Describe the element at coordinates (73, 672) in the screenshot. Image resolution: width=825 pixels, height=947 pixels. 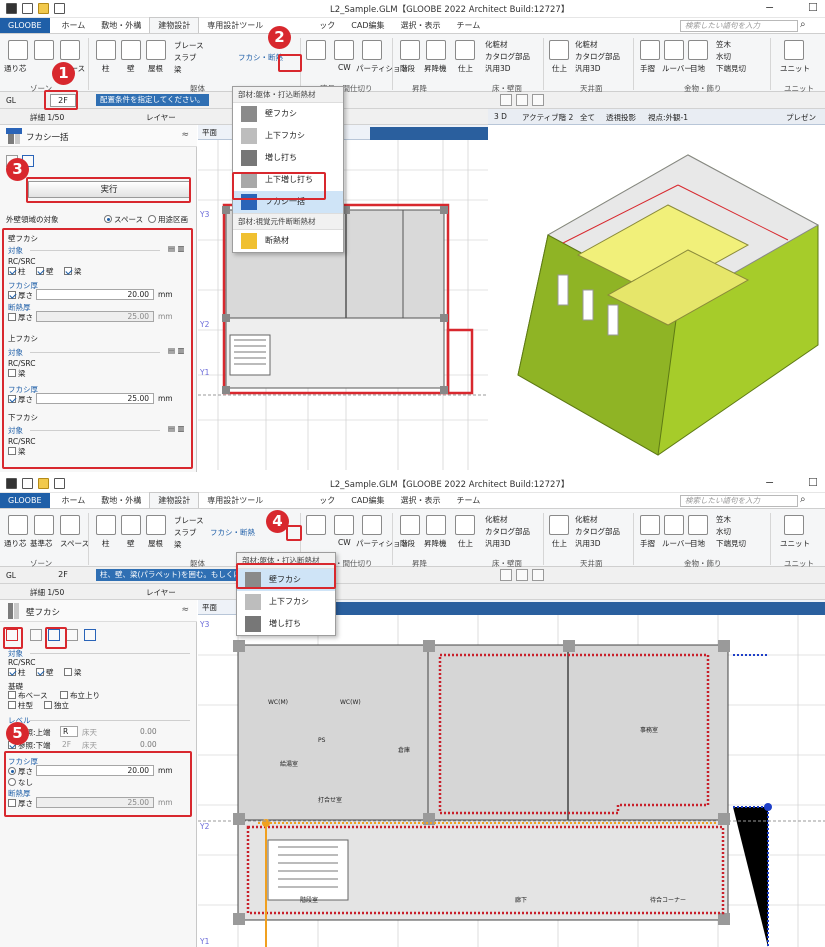
I see `check-beam: 梁` at that location.